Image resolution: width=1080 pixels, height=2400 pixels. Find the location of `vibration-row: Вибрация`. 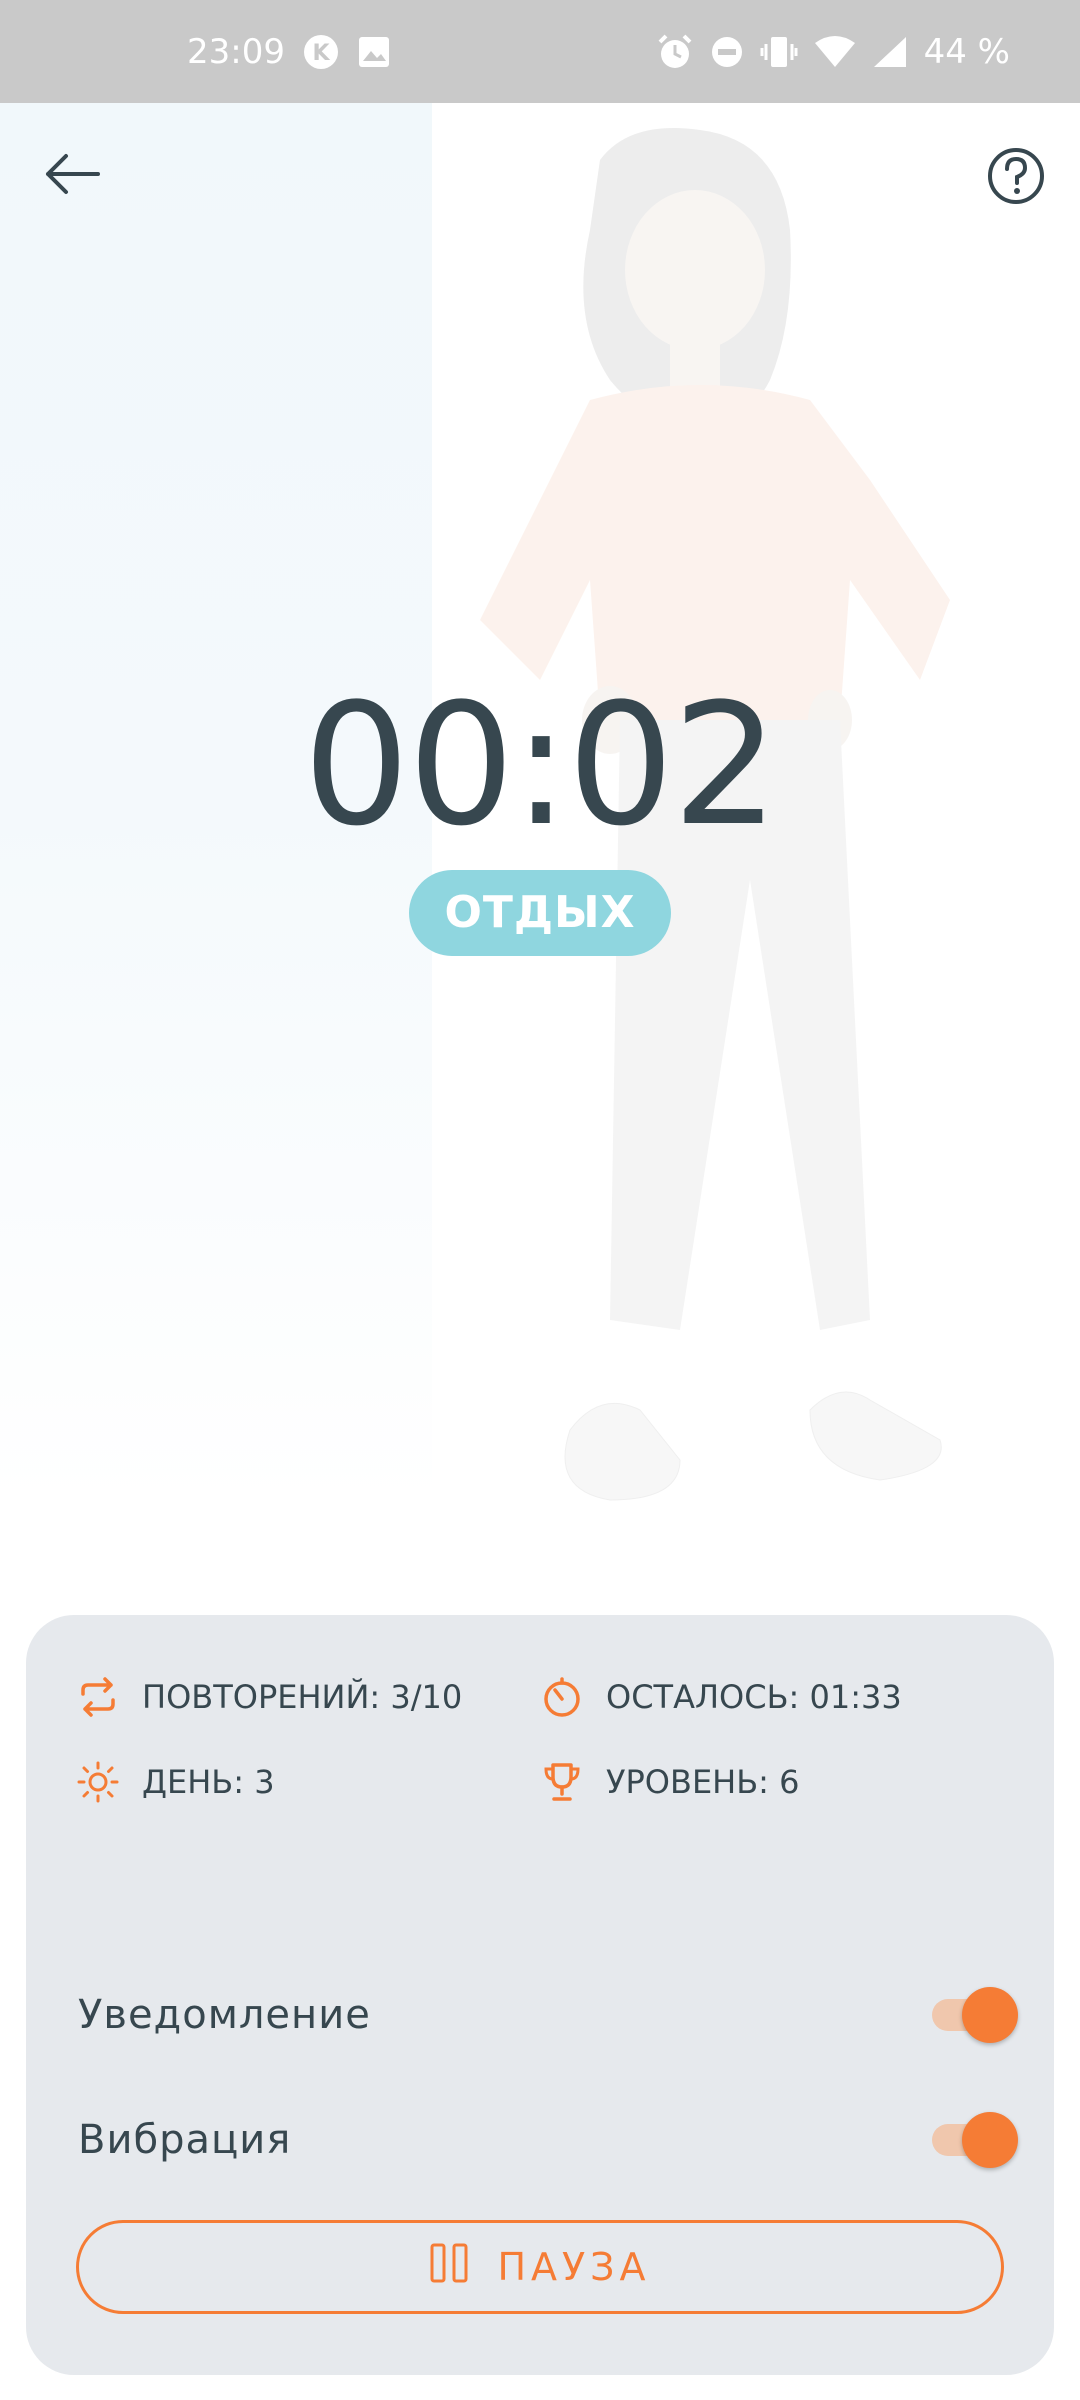

vibration-row: Вибрация is located at coordinates (548, 2140).